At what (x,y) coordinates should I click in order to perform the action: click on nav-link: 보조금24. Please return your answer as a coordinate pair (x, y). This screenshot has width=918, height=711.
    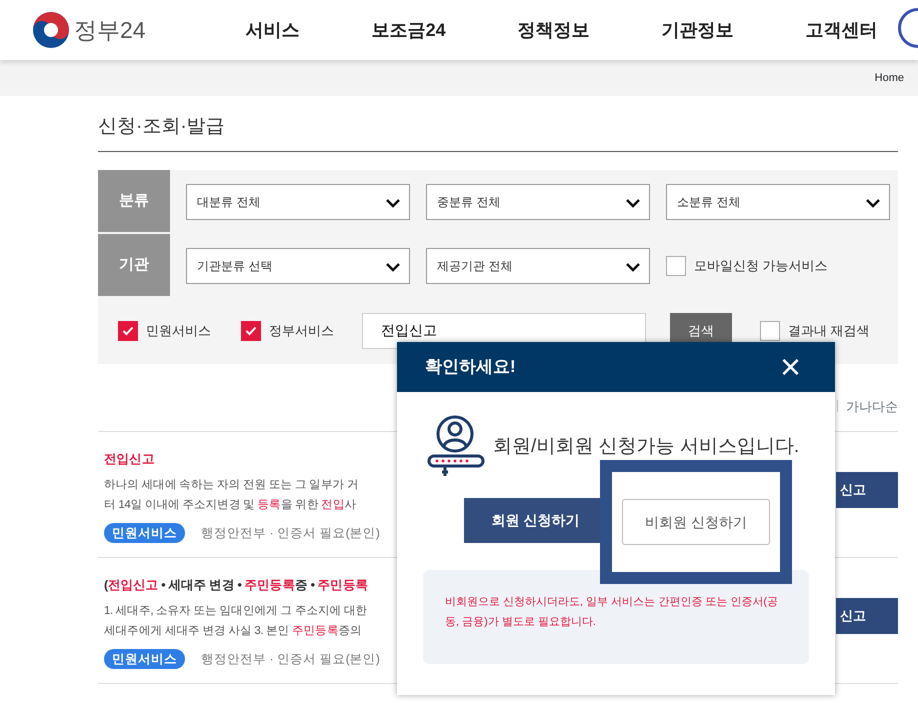
    Looking at the image, I should click on (409, 30).